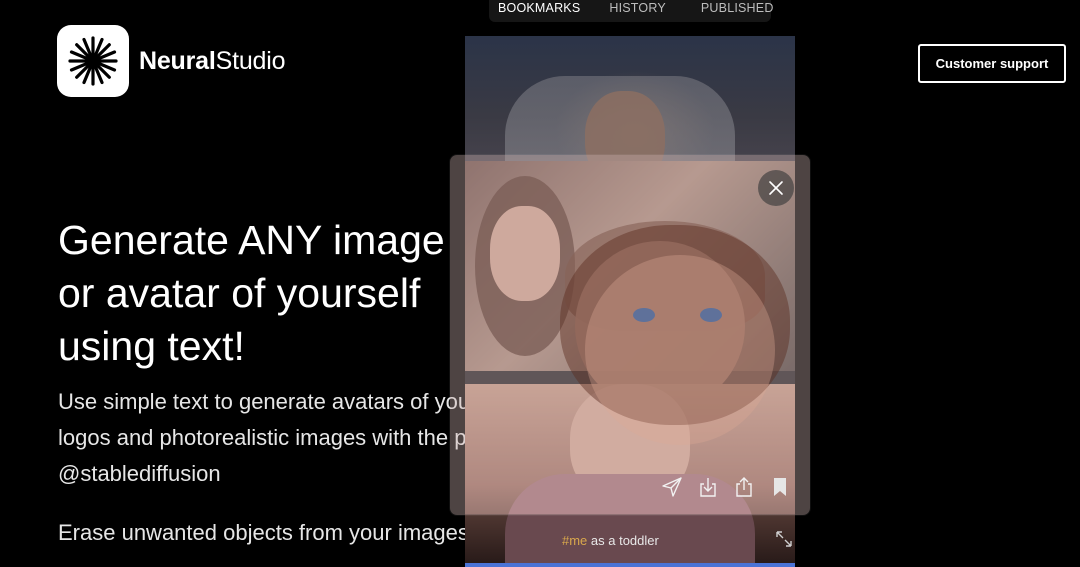 The width and height of the screenshot is (1080, 567). Describe the element at coordinates (239, 293) in the screenshot. I see `headline-line-2: or avatar of yourself` at that location.